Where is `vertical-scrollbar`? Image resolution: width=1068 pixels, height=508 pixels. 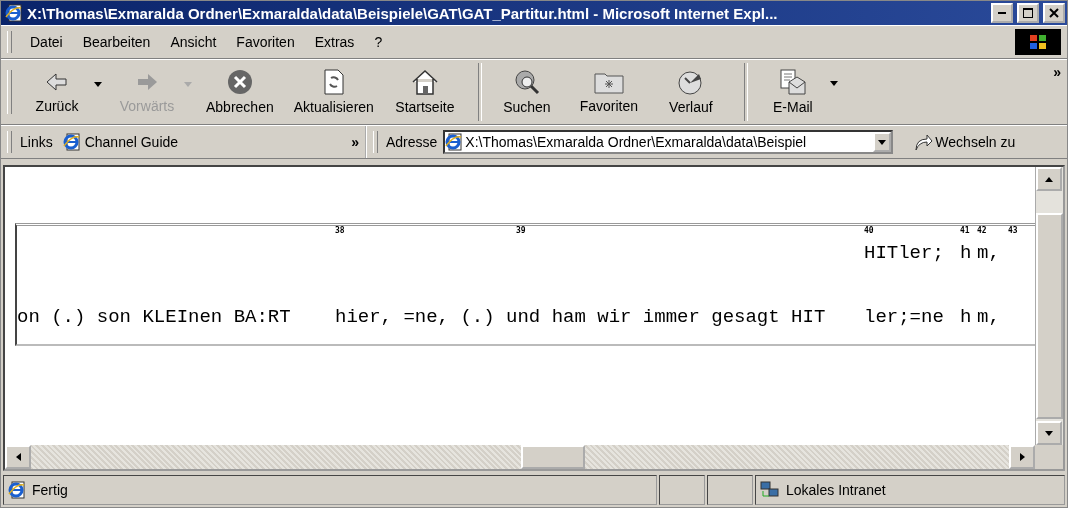
vertical-scrollbar is located at coordinates (1049, 306).